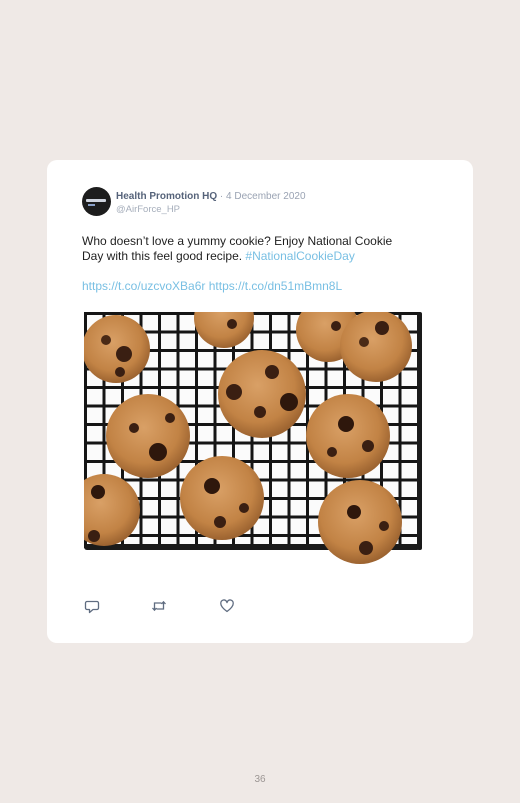 The width and height of the screenshot is (520, 803). What do you see at coordinates (275, 286) in the screenshot?
I see `tweet-link-2: https://t.co/dn51mBmn8L` at bounding box center [275, 286].